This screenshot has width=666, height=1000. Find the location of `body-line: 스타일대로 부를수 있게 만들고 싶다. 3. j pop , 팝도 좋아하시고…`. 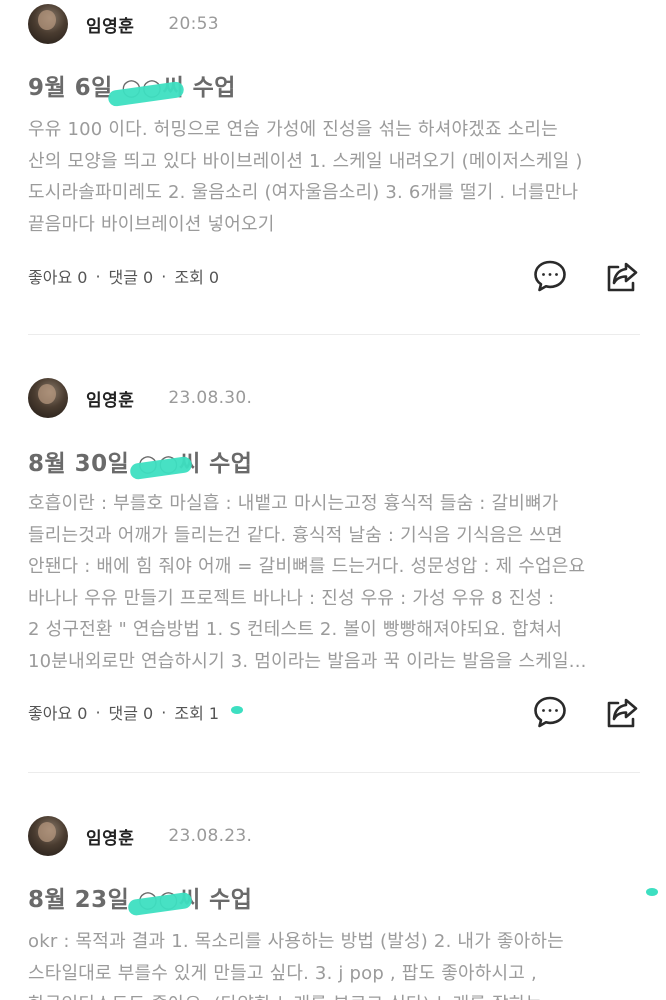

body-line: 스타일대로 부를수 있게 만들고 싶다. 3. j pop , 팝도 좋아하시고… is located at coordinates (282, 973).